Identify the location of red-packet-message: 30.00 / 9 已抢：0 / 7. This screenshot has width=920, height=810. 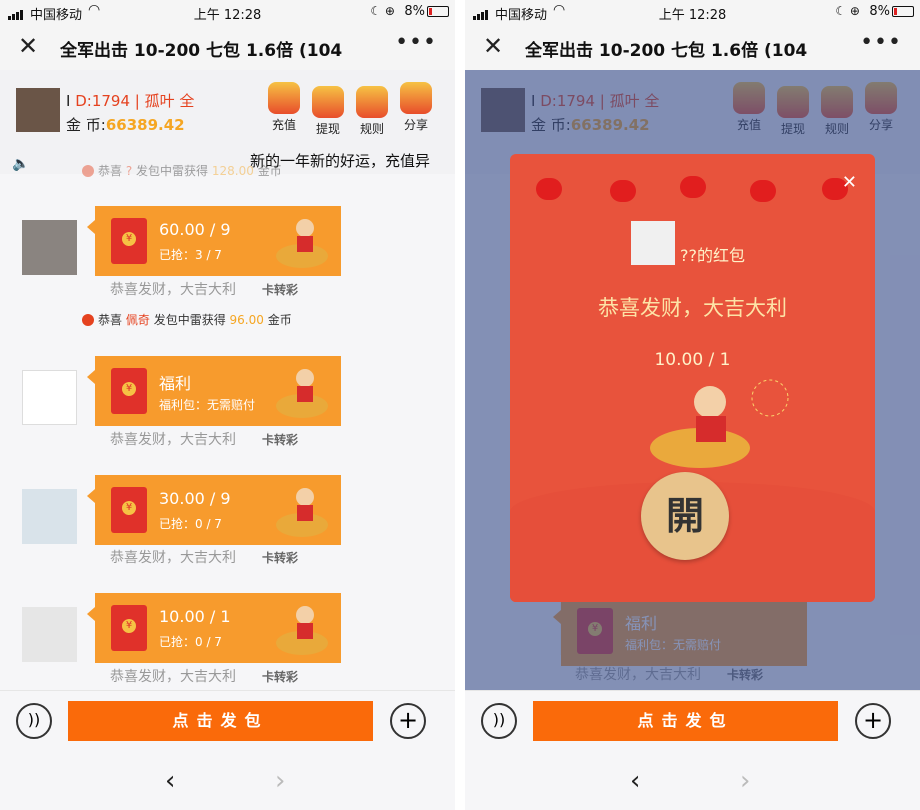
(214, 510).